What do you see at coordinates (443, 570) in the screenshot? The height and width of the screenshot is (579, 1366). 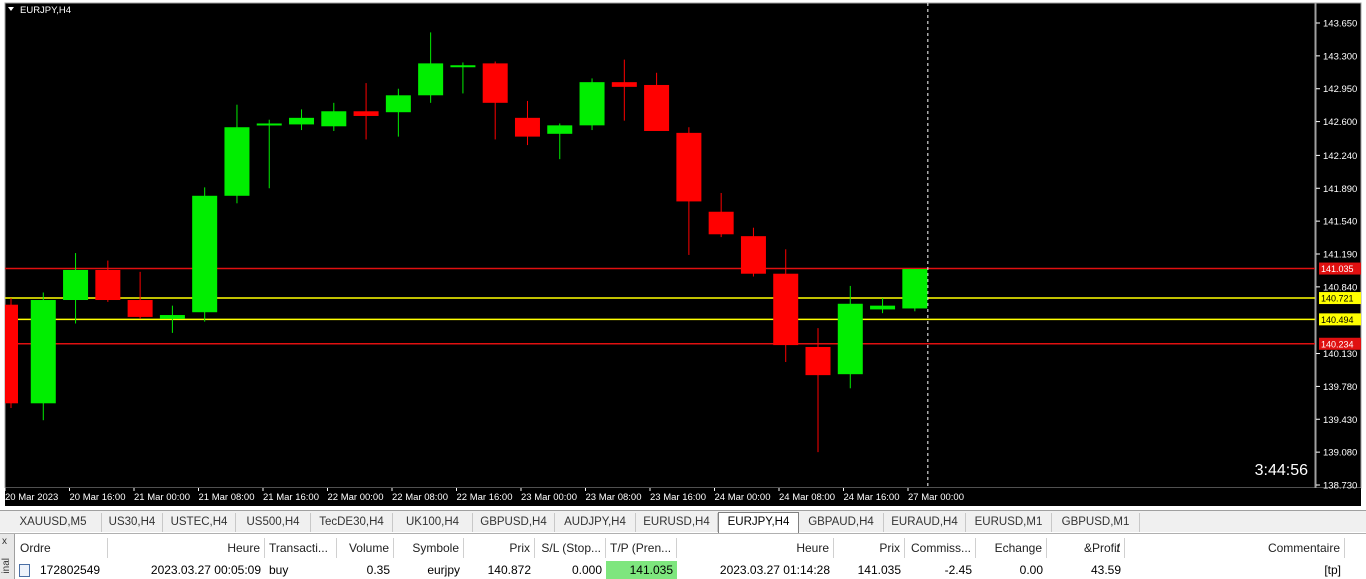 I see `cell-symbole: eurjpy` at bounding box center [443, 570].